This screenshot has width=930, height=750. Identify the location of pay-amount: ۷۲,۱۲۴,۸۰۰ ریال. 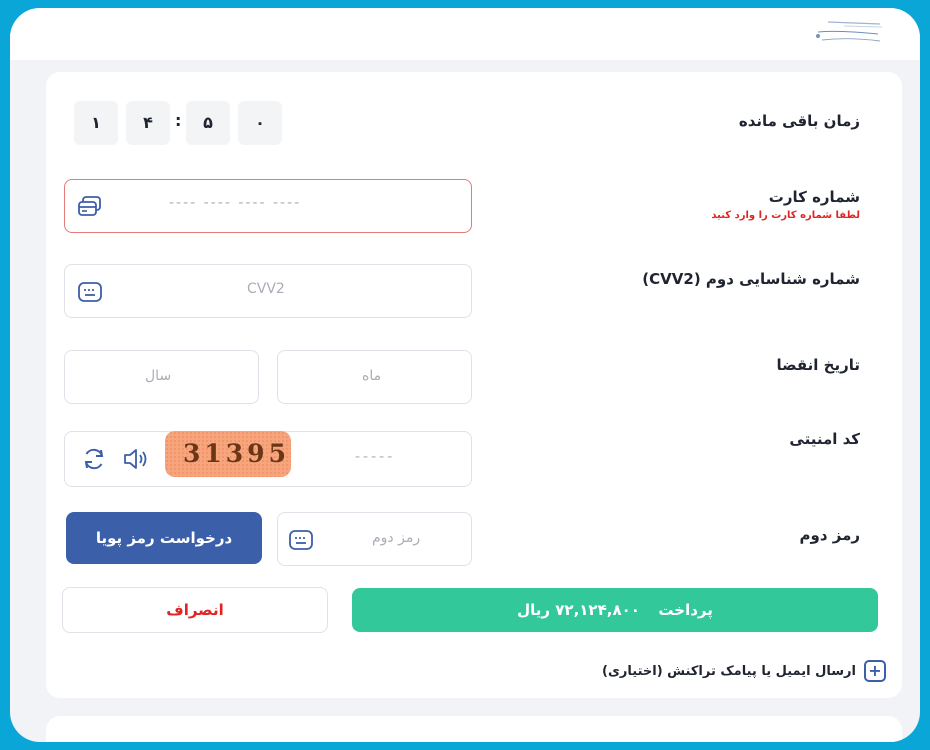
(578, 610).